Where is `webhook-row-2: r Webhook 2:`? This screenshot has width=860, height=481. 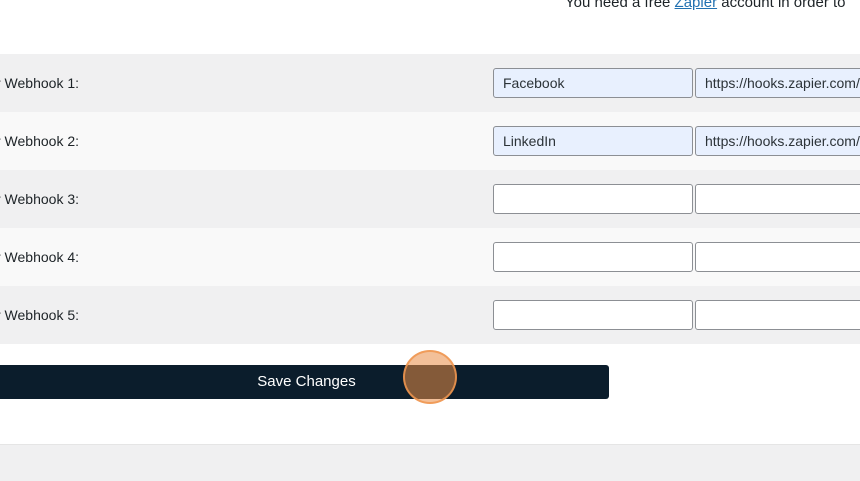
webhook-row-2: r Webhook 2: is located at coordinates (430, 141).